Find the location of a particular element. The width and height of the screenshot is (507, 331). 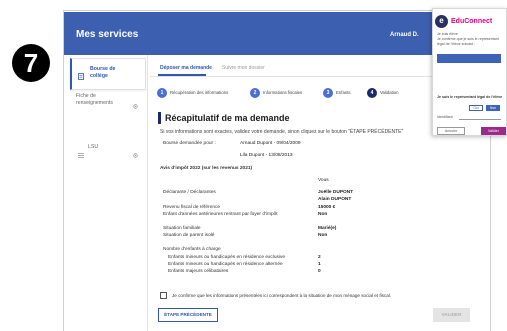

educonnect-brand: EduConnect is located at coordinates (472, 21).